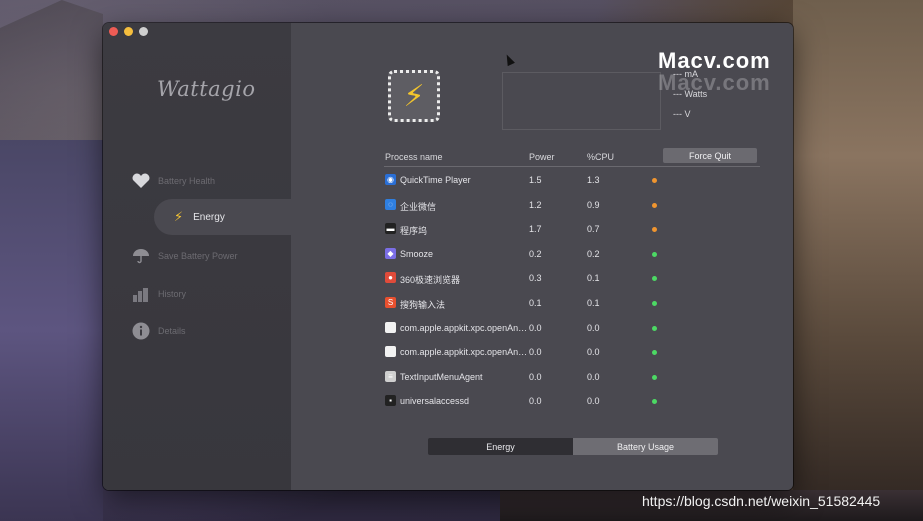  What do you see at coordinates (593, 204) in the screenshot?
I see `process-cpu: 0.9` at bounding box center [593, 204].